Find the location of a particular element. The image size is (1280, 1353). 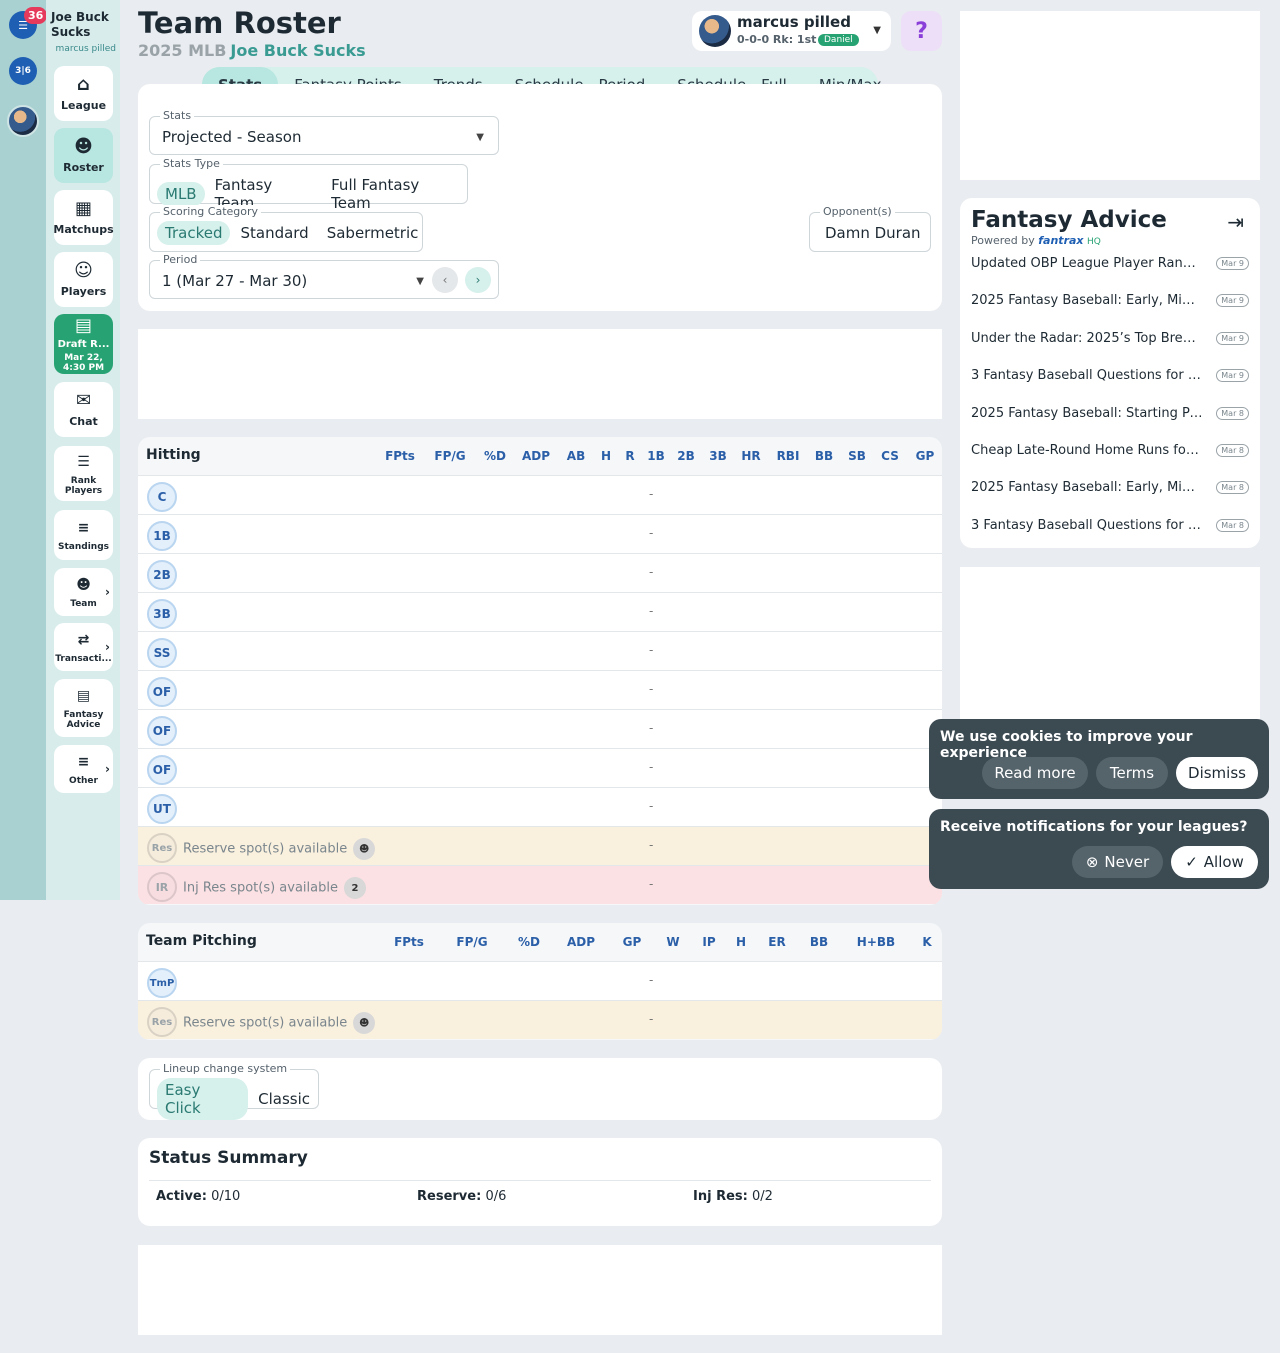

never-button: ⊗ Never is located at coordinates (1117, 862).